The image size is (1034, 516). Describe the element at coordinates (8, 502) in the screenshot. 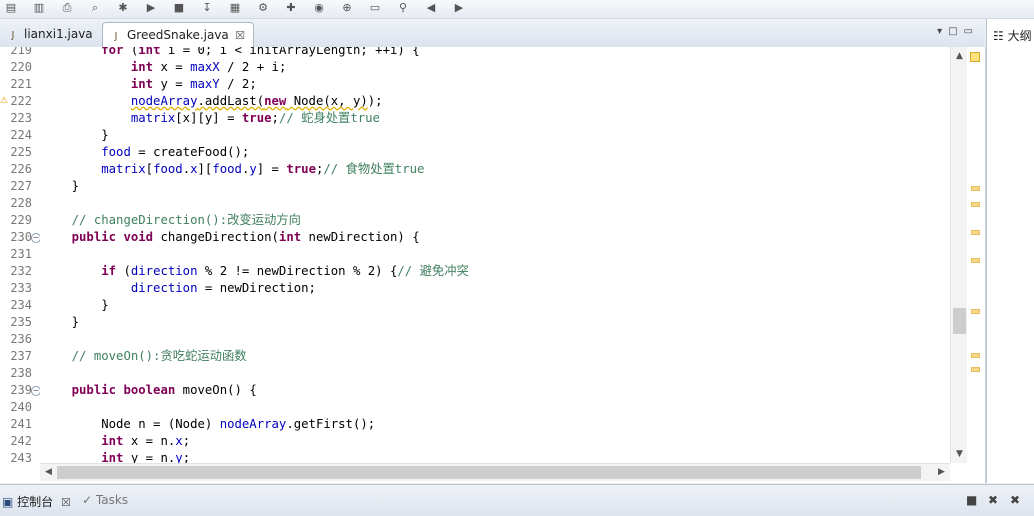

I see `console-icon: ▣` at that location.